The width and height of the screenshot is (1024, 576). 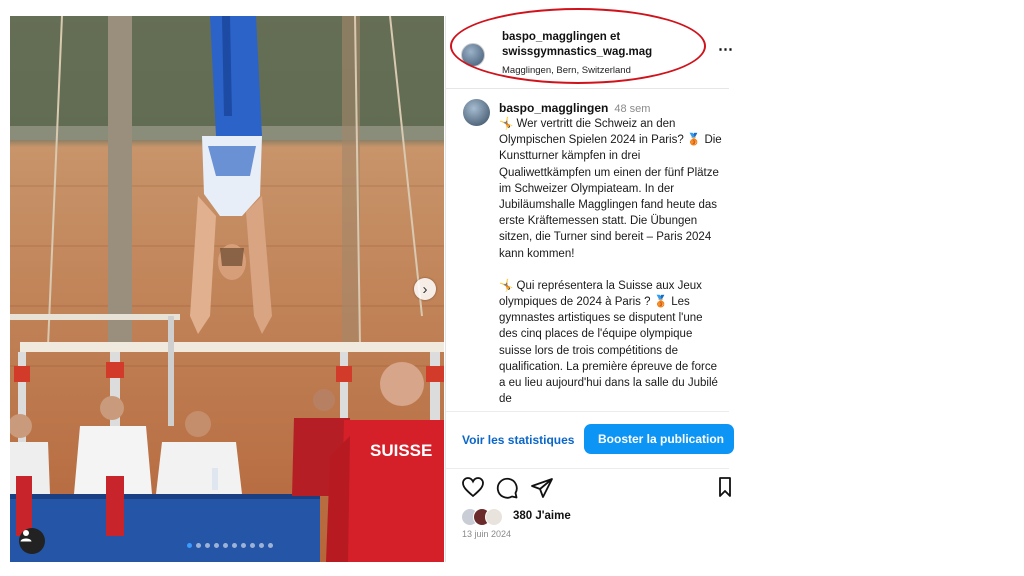 What do you see at coordinates (230, 545) in the screenshot?
I see `carousel-indicator` at bounding box center [230, 545].